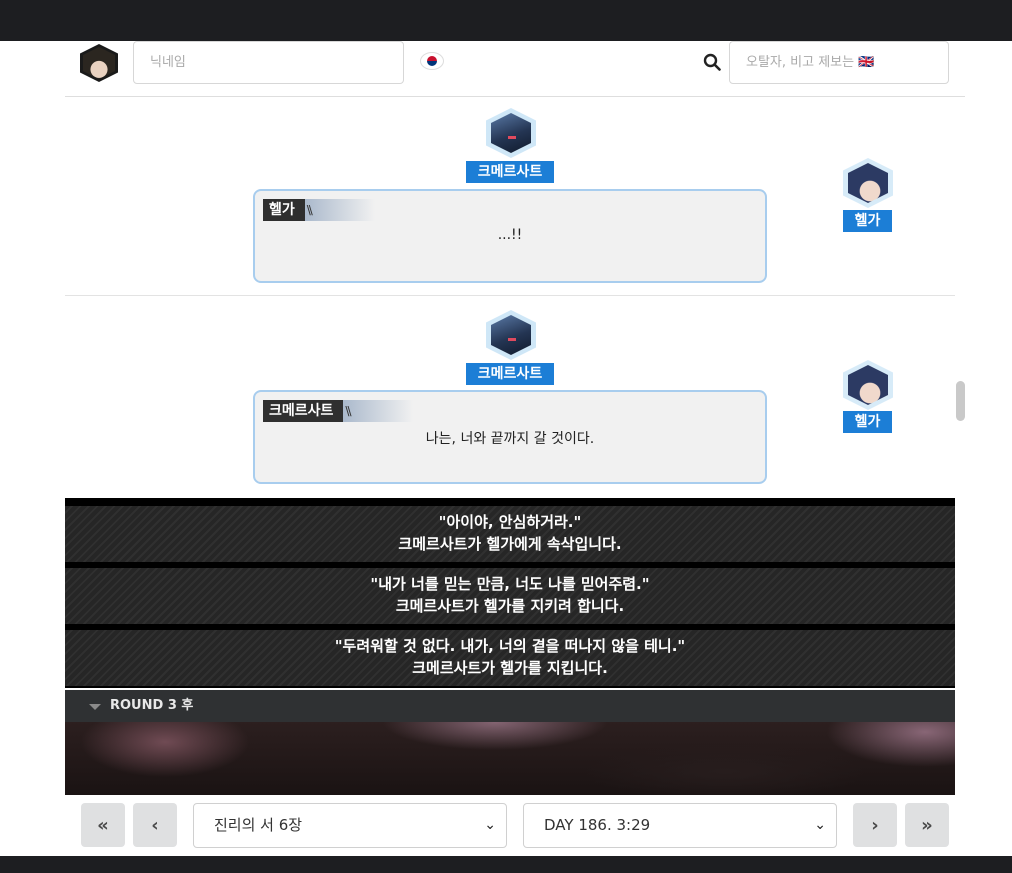  Describe the element at coordinates (712, 62) in the screenshot. I see `search-icon` at that location.